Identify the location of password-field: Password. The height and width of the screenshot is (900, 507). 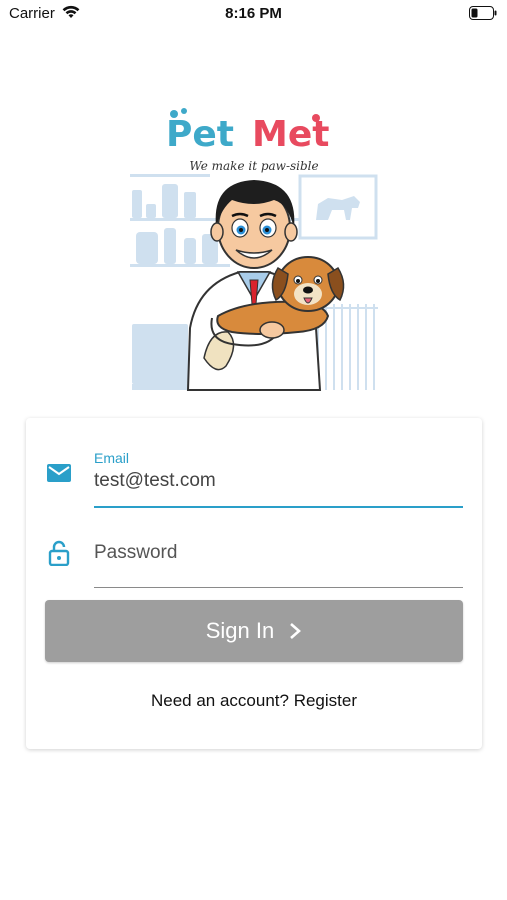
(254, 562).